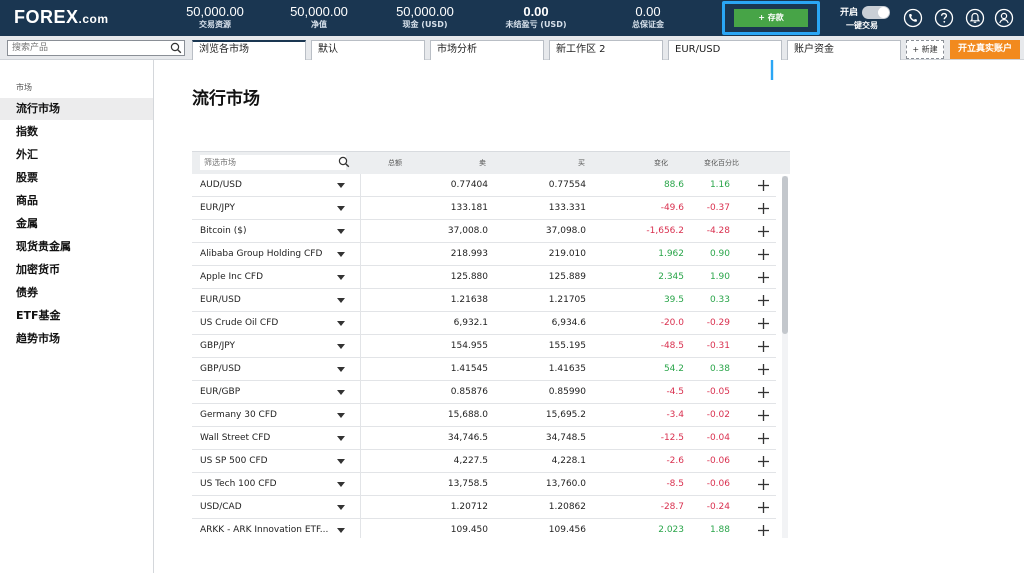 The width and height of the screenshot is (1024, 573). Describe the element at coordinates (1004, 18) in the screenshot. I see `user-account-icon` at that location.